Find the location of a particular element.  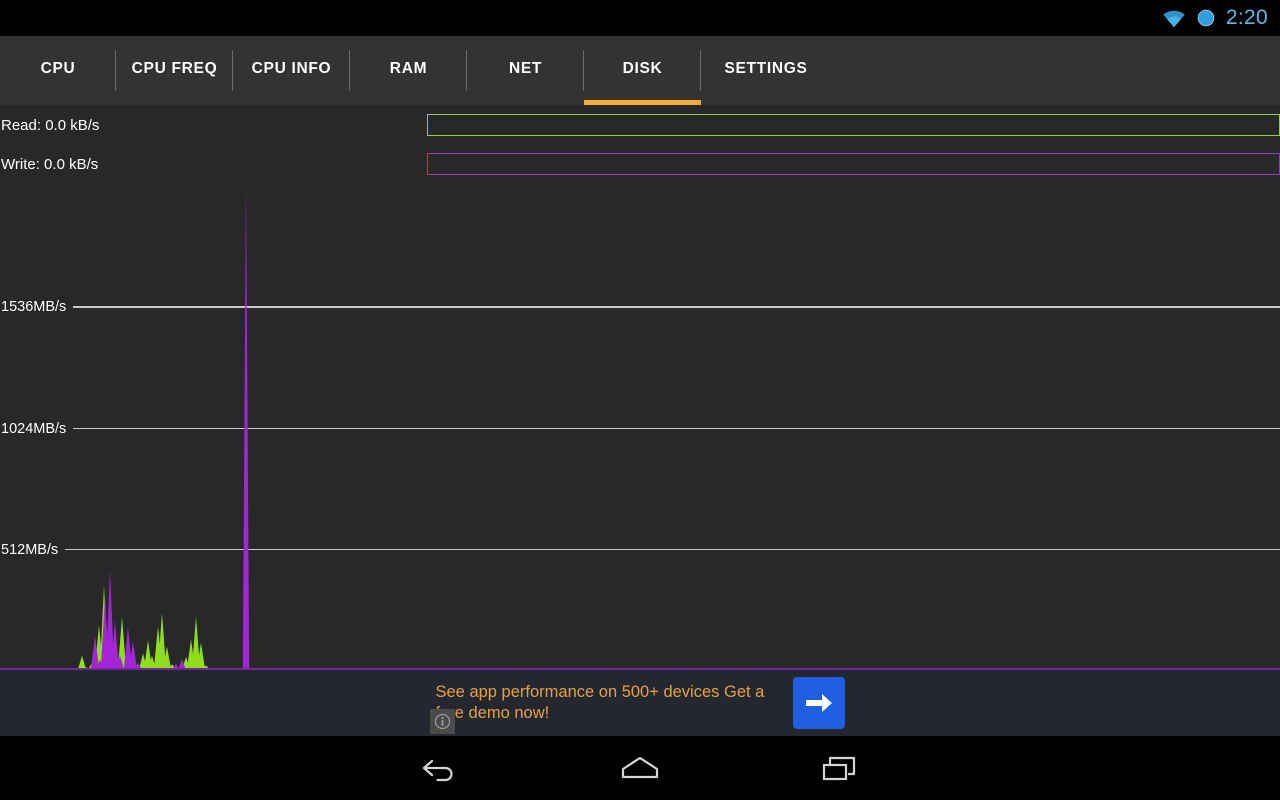

read-label: Read: 0.0 kB/s is located at coordinates (50, 125).